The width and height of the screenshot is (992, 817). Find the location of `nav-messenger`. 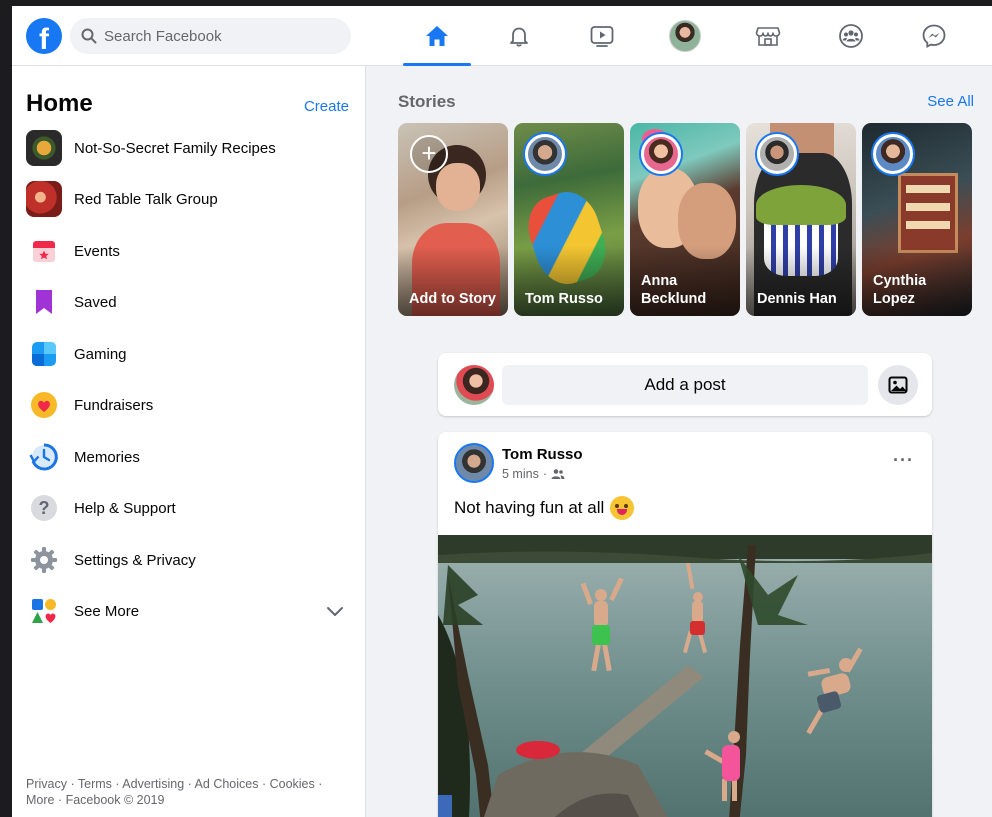

nav-messenger is located at coordinates (934, 36).